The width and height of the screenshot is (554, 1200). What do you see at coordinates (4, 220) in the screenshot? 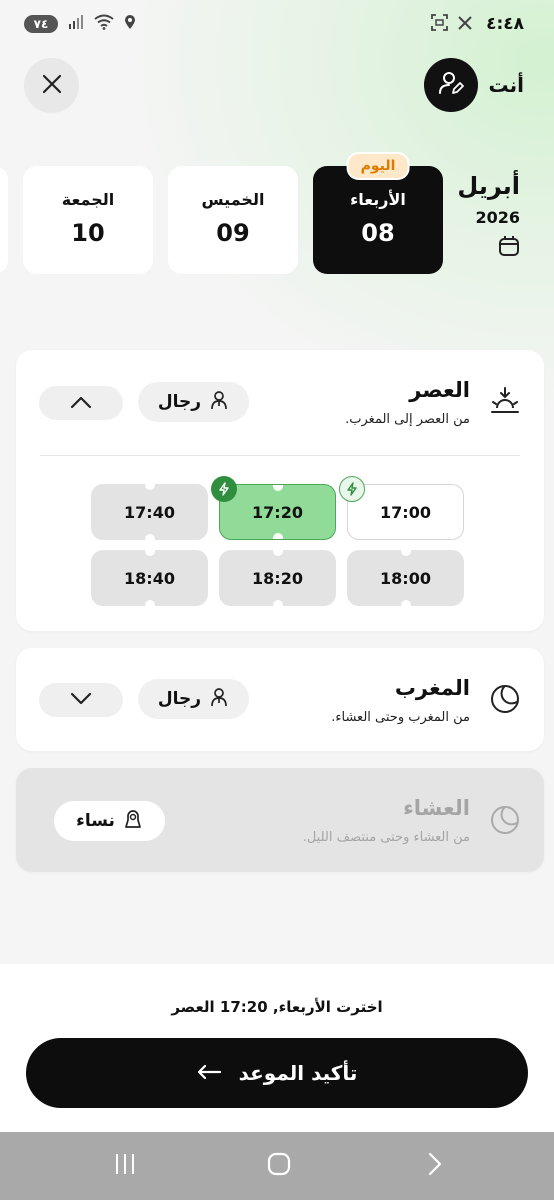
I see `day-card-partial` at bounding box center [4, 220].